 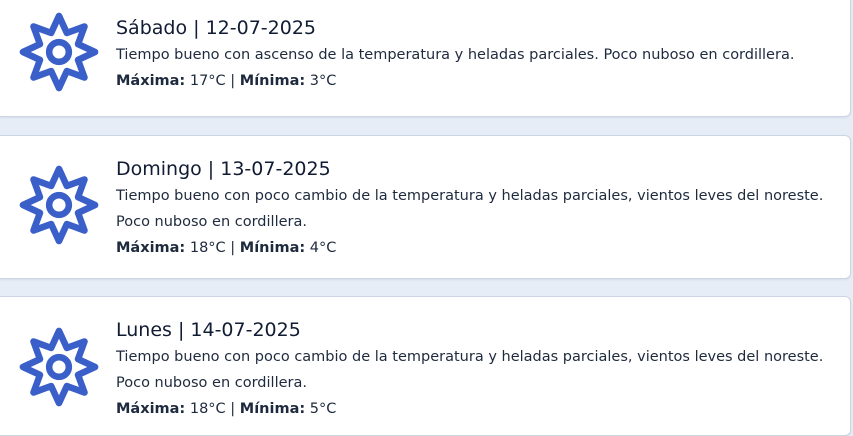 I want to click on max-value: 17°C, so click(x=207, y=81).